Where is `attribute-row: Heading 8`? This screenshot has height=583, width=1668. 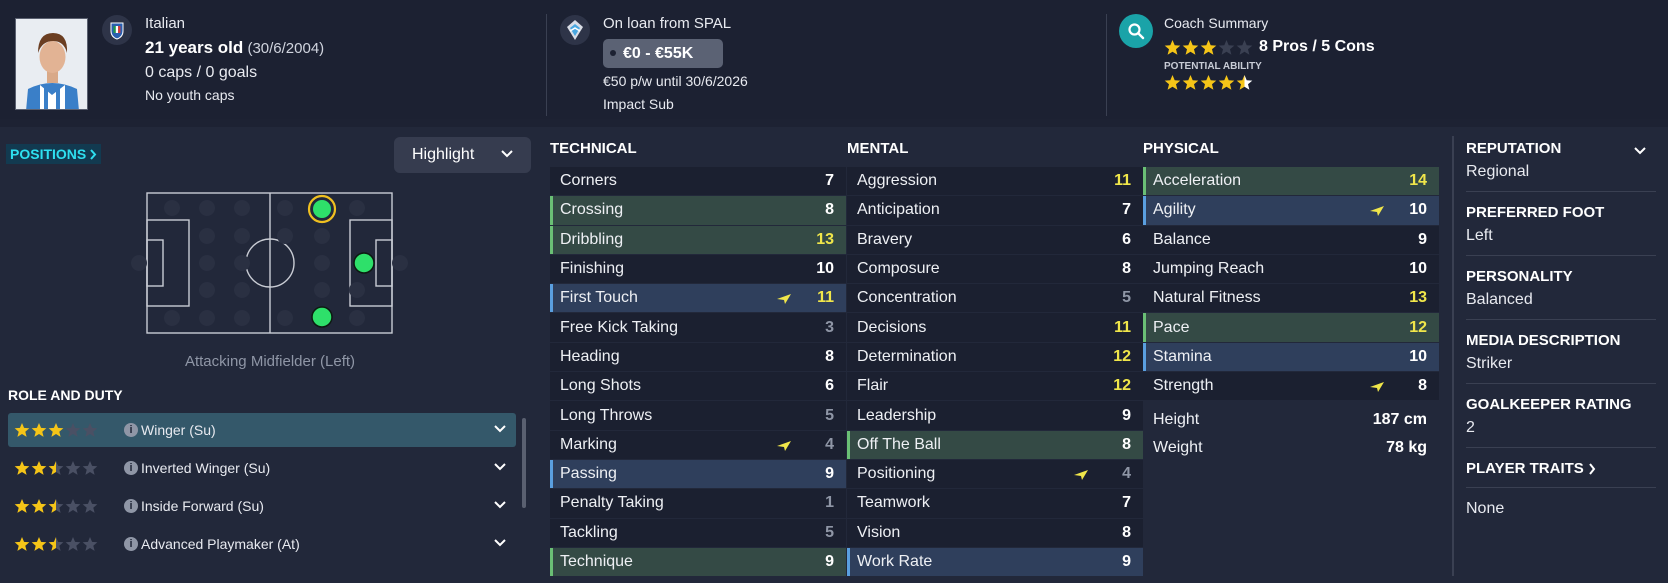
attribute-row: Heading 8 is located at coordinates (698, 356).